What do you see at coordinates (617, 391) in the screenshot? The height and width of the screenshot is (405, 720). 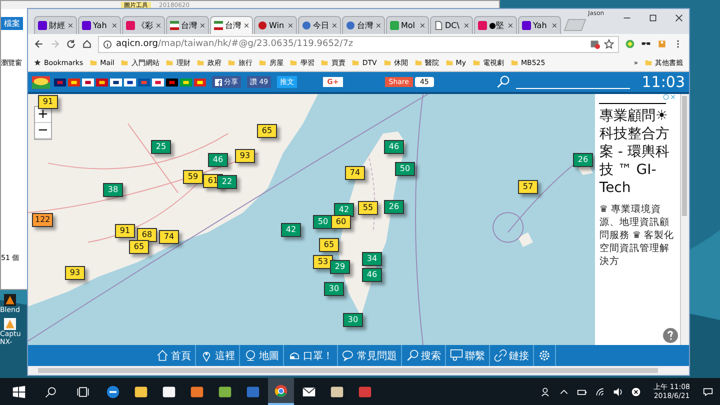 I see `volume-icon` at bounding box center [617, 391].